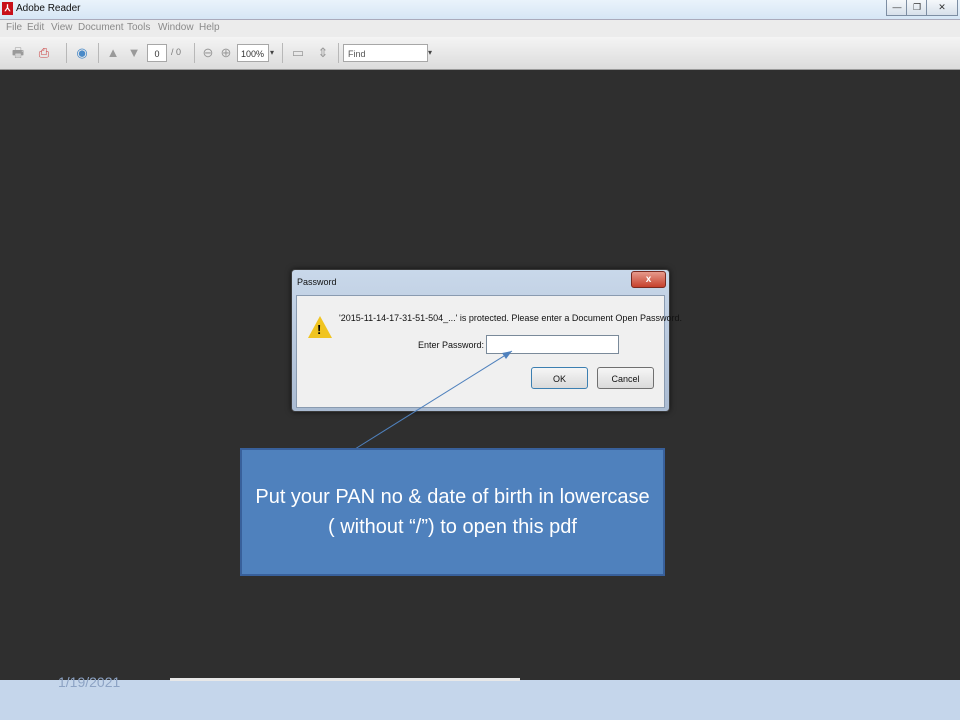 Image resolution: width=960 pixels, height=720 pixels. I want to click on bottom-strip, so click(345, 679).